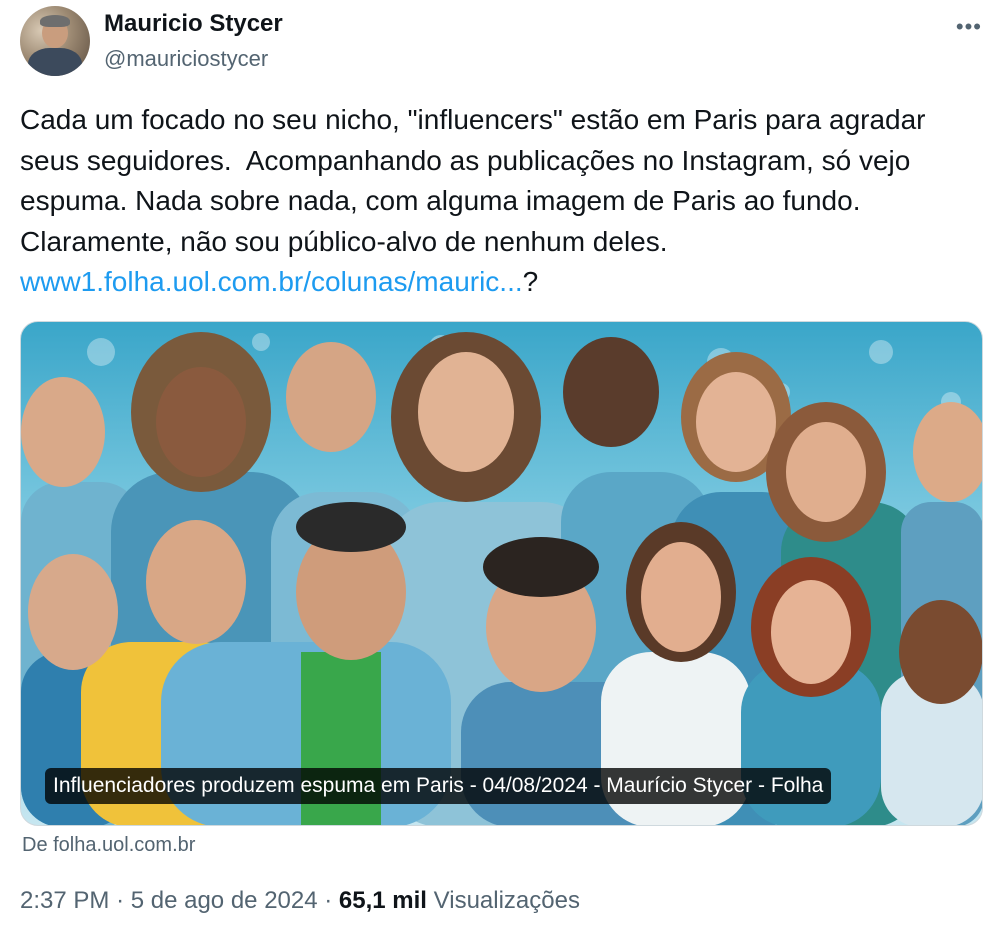  I want to click on tweet-link-suffix: ?, so click(530, 281).